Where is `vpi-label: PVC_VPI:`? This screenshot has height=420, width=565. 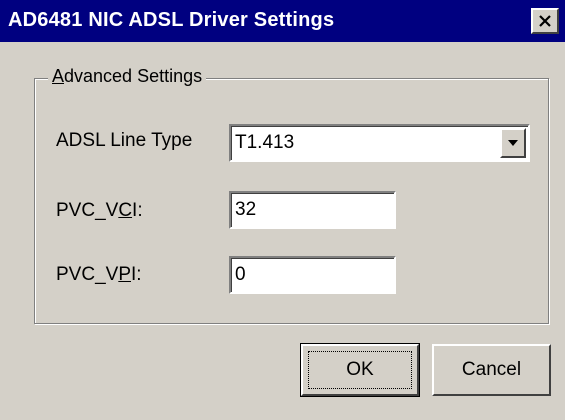 vpi-label: PVC_VPI: is located at coordinates (99, 275).